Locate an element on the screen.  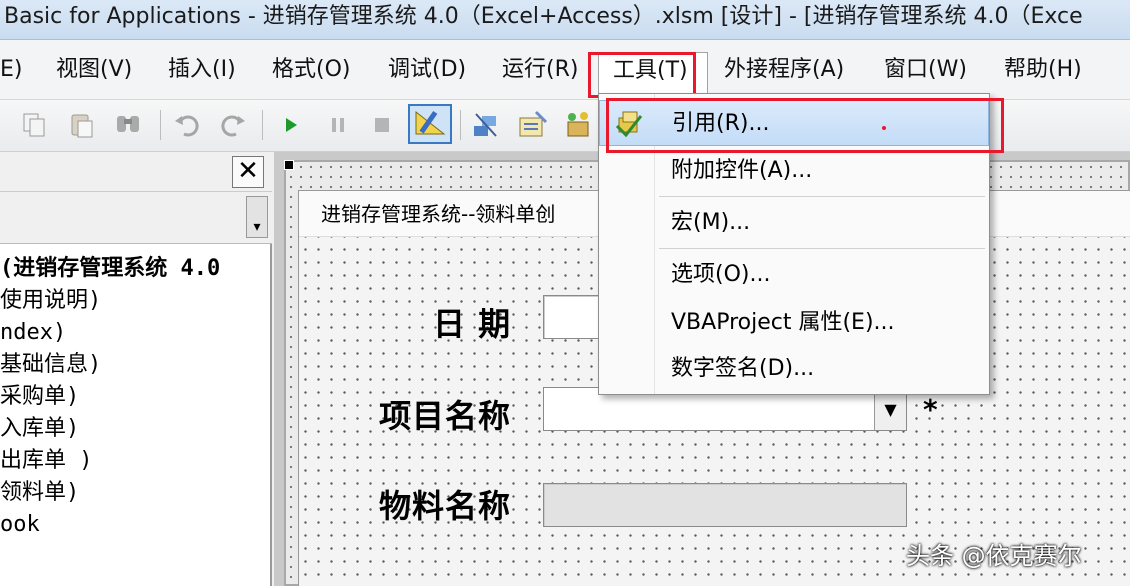
project-name-label: 项目名称 is located at coordinates (445, 416).